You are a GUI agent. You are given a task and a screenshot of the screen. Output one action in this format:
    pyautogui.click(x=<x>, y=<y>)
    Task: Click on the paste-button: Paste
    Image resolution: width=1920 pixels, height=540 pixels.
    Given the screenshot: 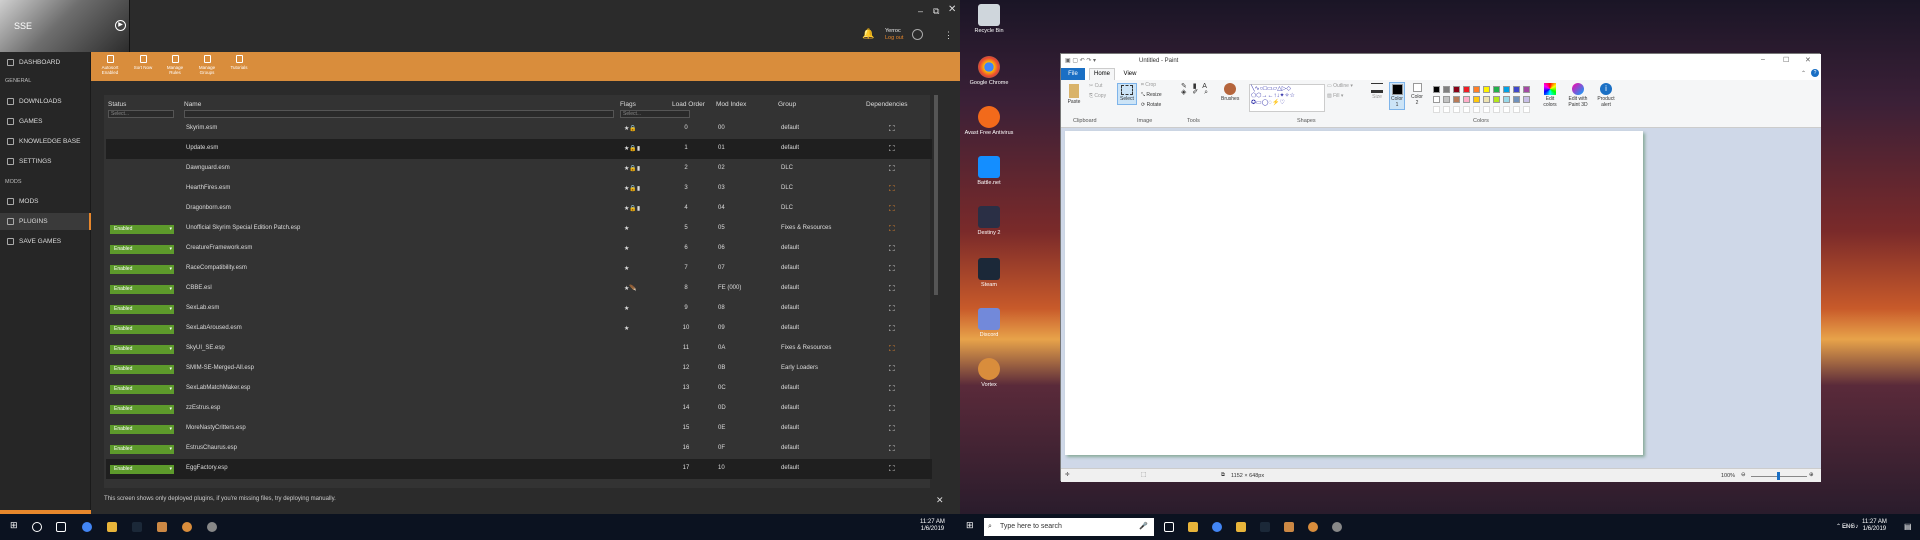 What is the action you would take?
    pyautogui.click(x=1074, y=95)
    